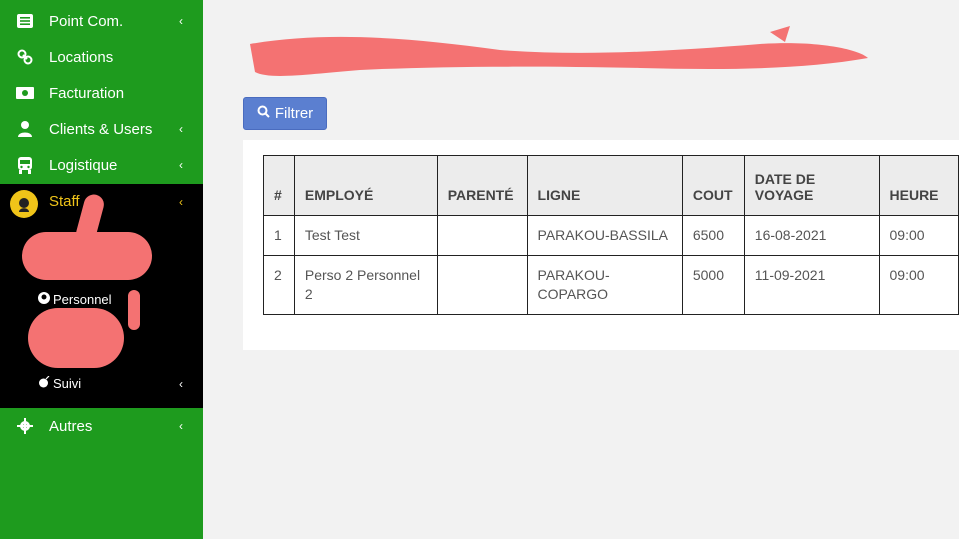 The width and height of the screenshot is (959, 539). Describe the element at coordinates (64, 201) in the screenshot. I see `sidebar-item-staff: Staff` at that location.